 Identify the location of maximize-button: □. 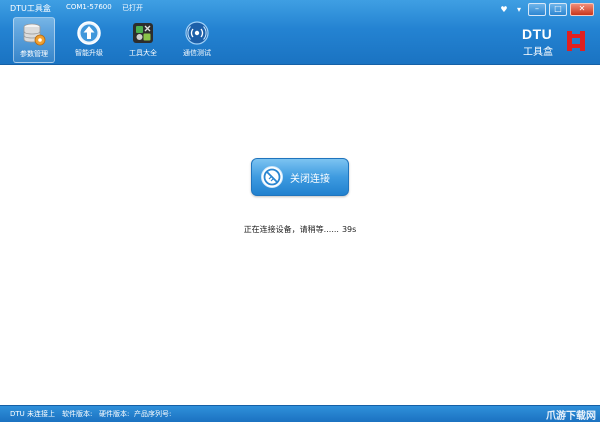
(558, 9).